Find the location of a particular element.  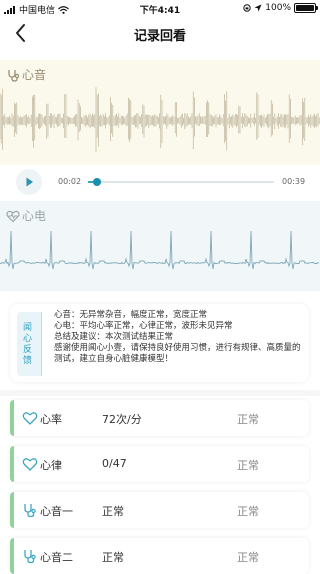

feedback-tag: 闻心反馈 is located at coordinates (29, 344).